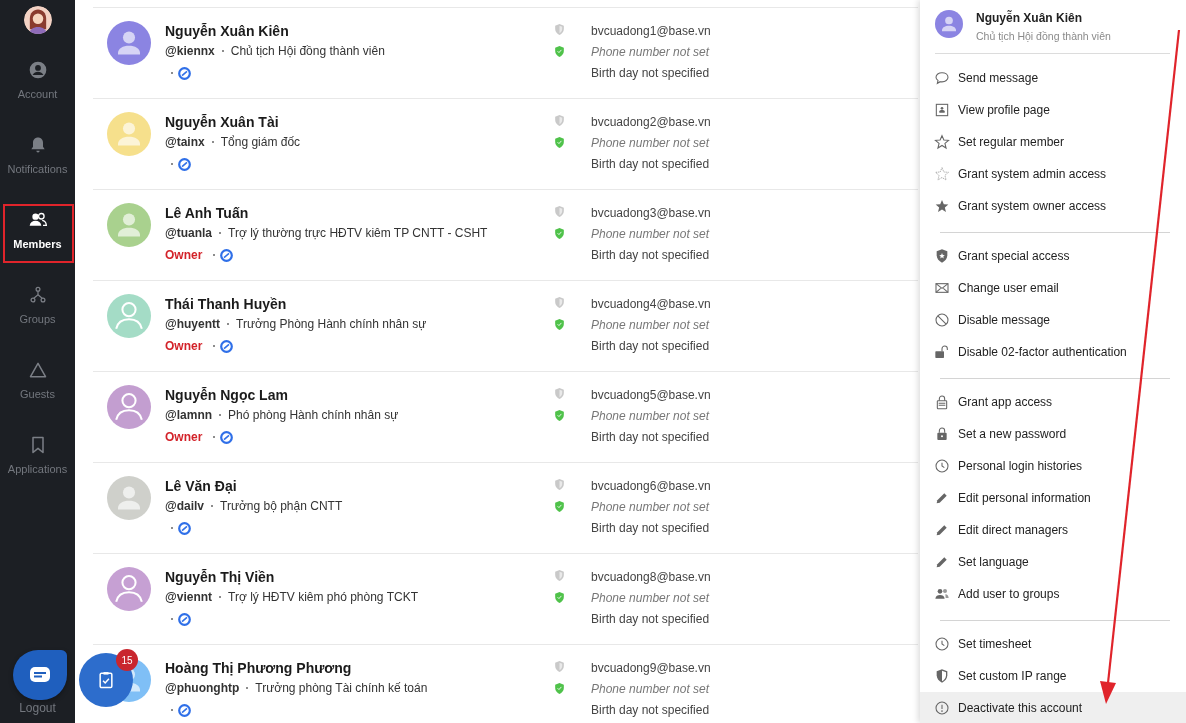  Describe the element at coordinates (185, 142) in the screenshot. I see `member-handle: @tainx` at that location.